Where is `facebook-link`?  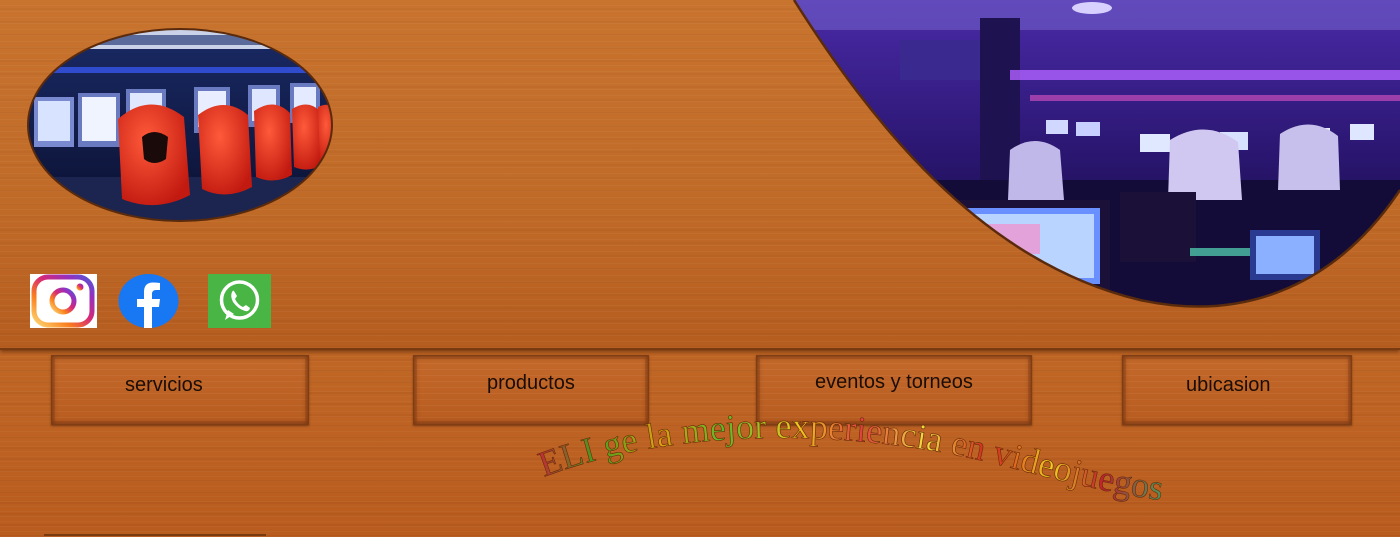
facebook-link is located at coordinates (148, 301).